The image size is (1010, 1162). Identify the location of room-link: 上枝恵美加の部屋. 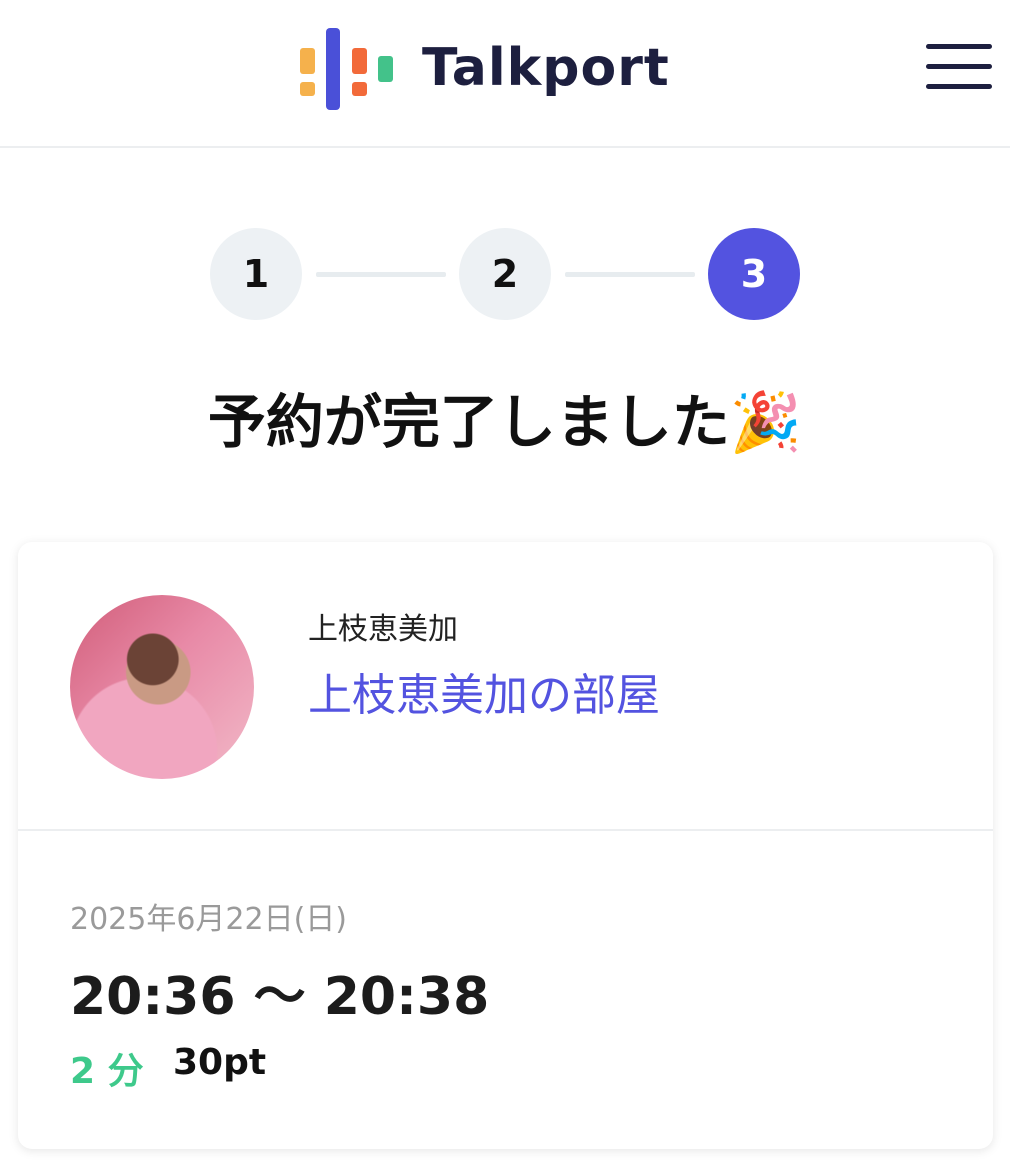
(484, 691).